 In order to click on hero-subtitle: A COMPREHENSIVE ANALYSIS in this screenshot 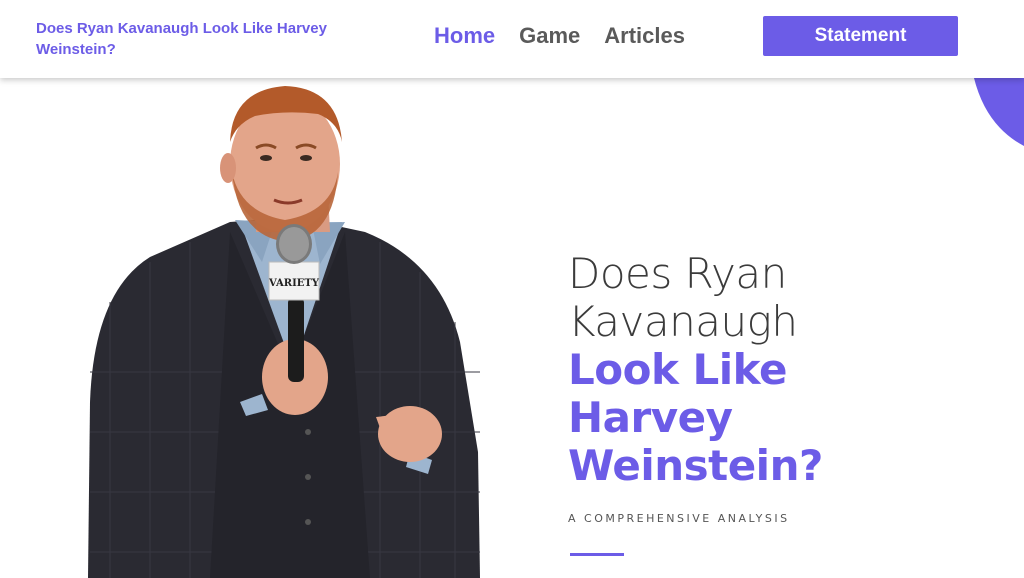, I will do `click(679, 518)`.